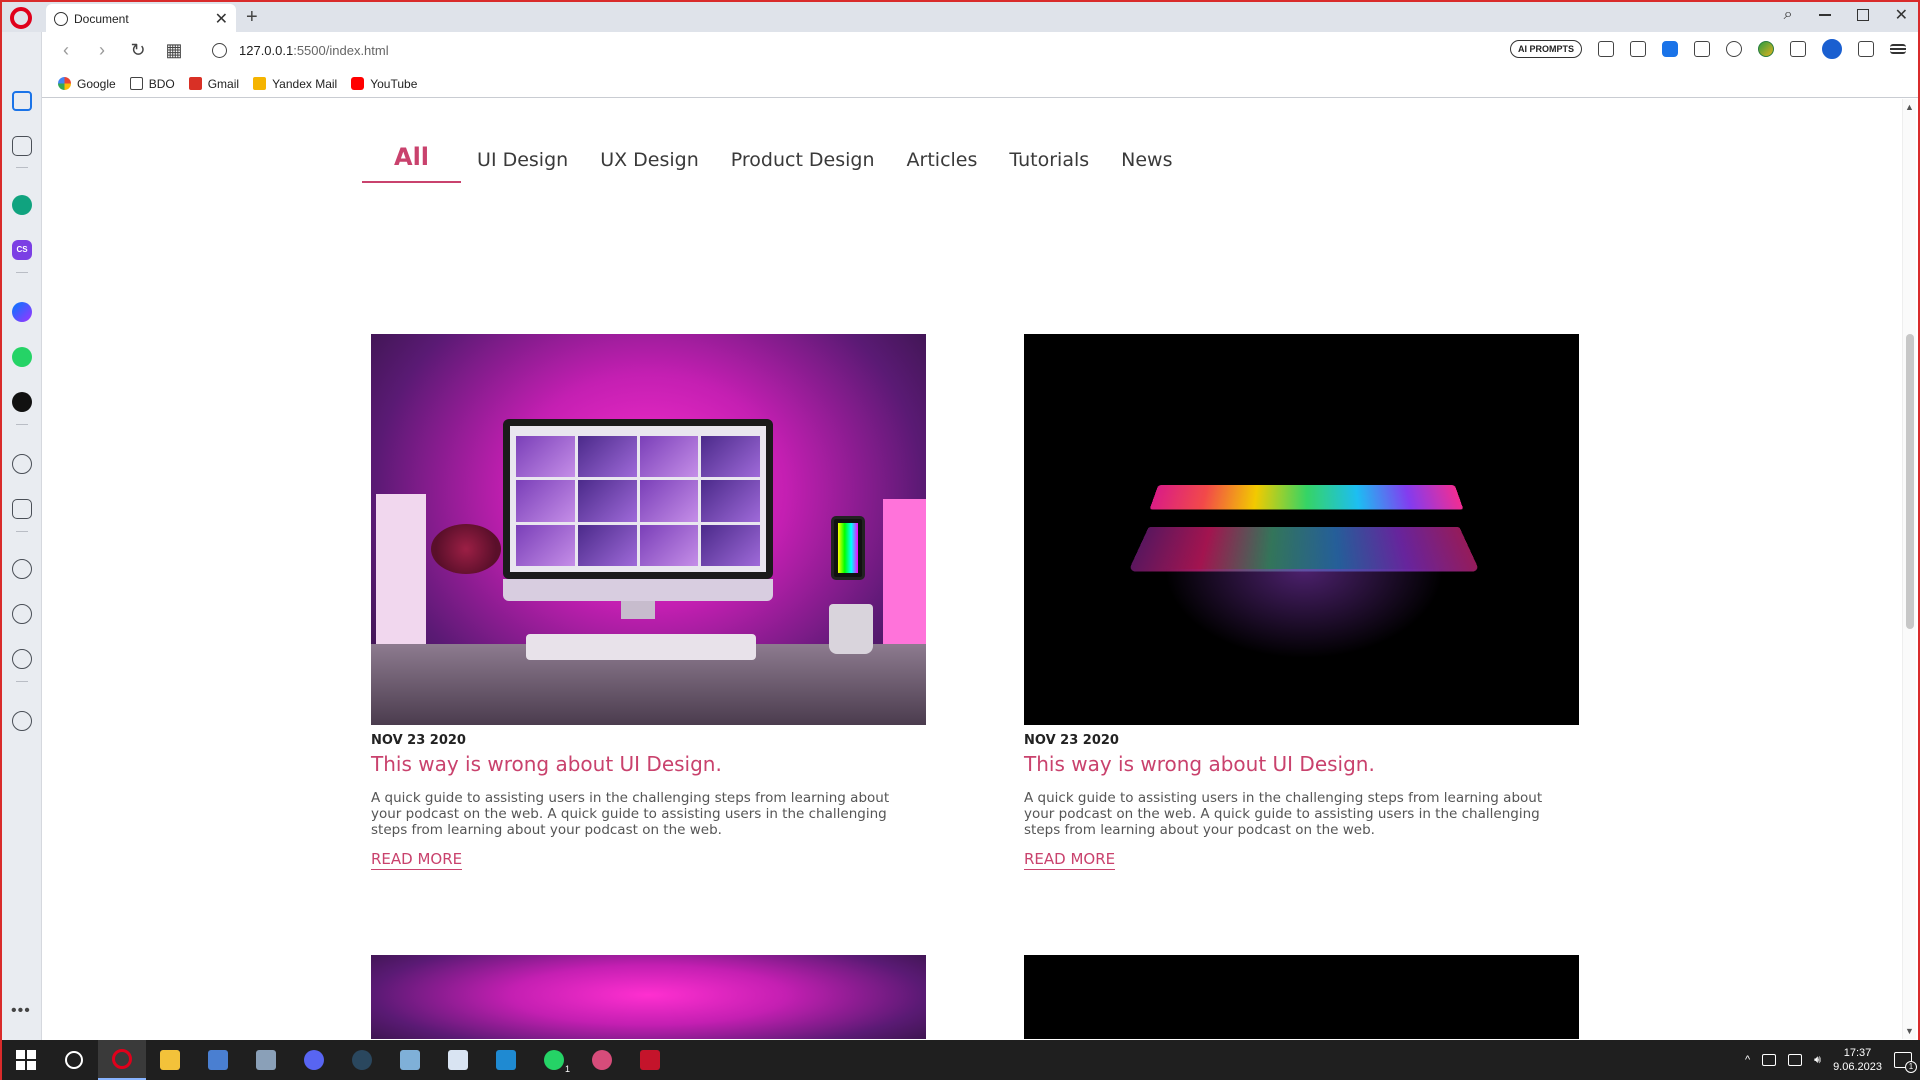 Image resolution: width=1920 pixels, height=1080 pixels. What do you see at coordinates (1670, 49) in the screenshot?
I see `shield-icon` at bounding box center [1670, 49].